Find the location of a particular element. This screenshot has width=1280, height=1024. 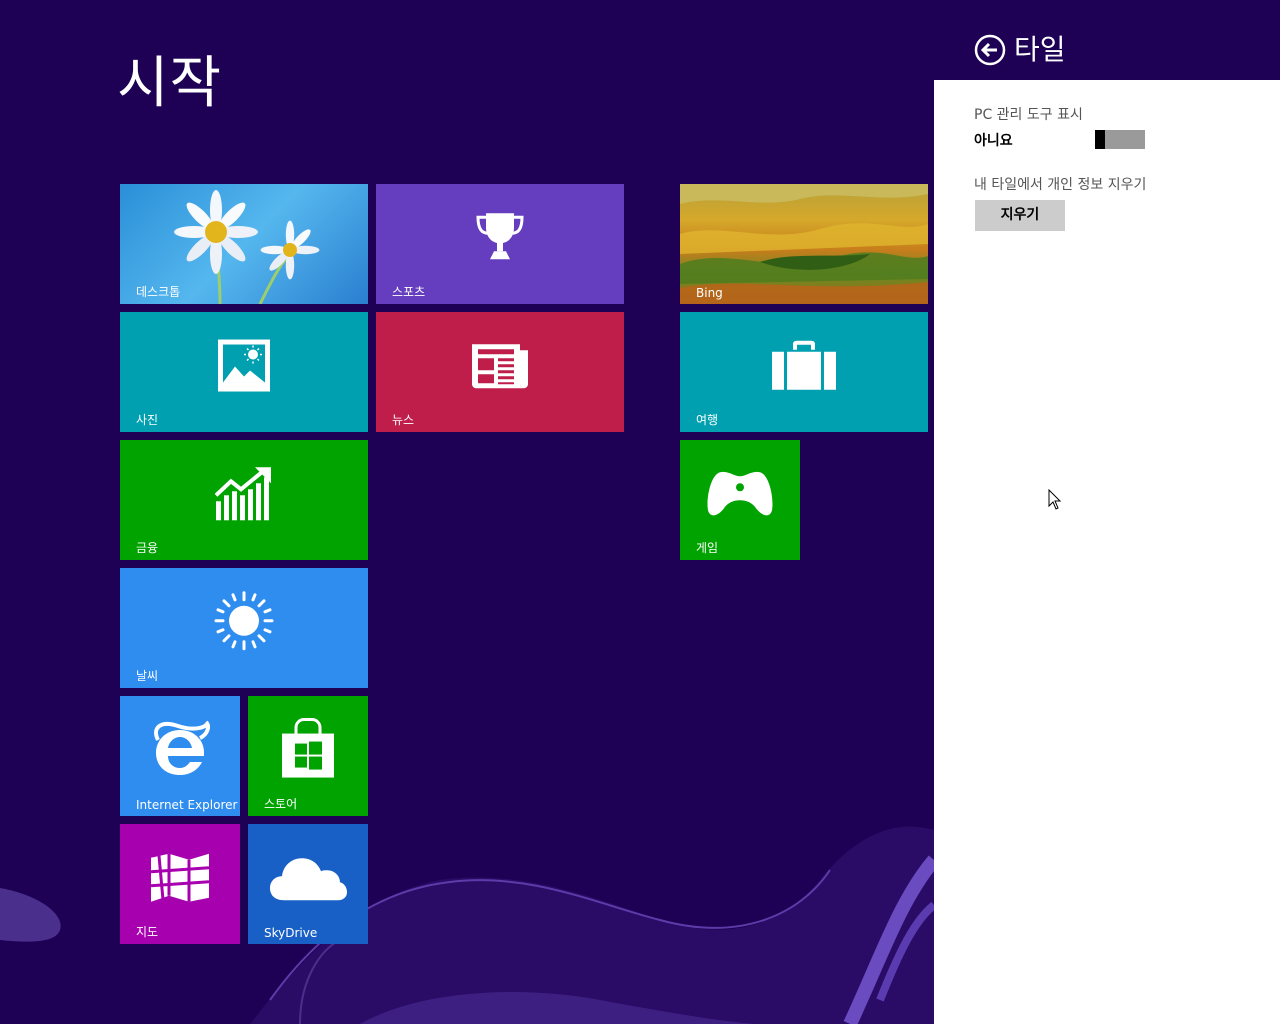

panel-header: 타일 is located at coordinates (1107, 40).